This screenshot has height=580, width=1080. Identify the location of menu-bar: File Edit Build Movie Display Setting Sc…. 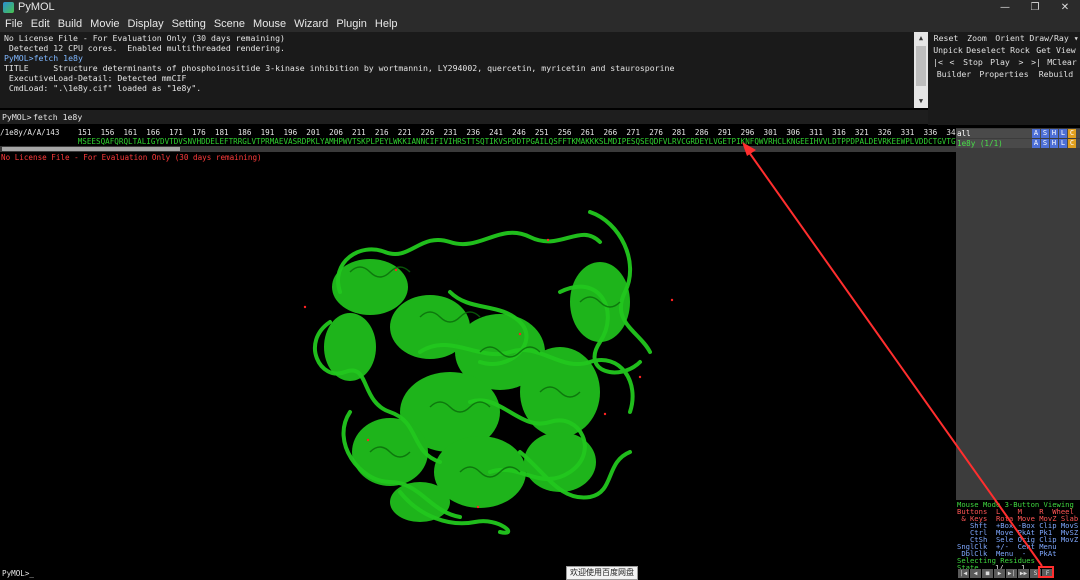
(540, 23).